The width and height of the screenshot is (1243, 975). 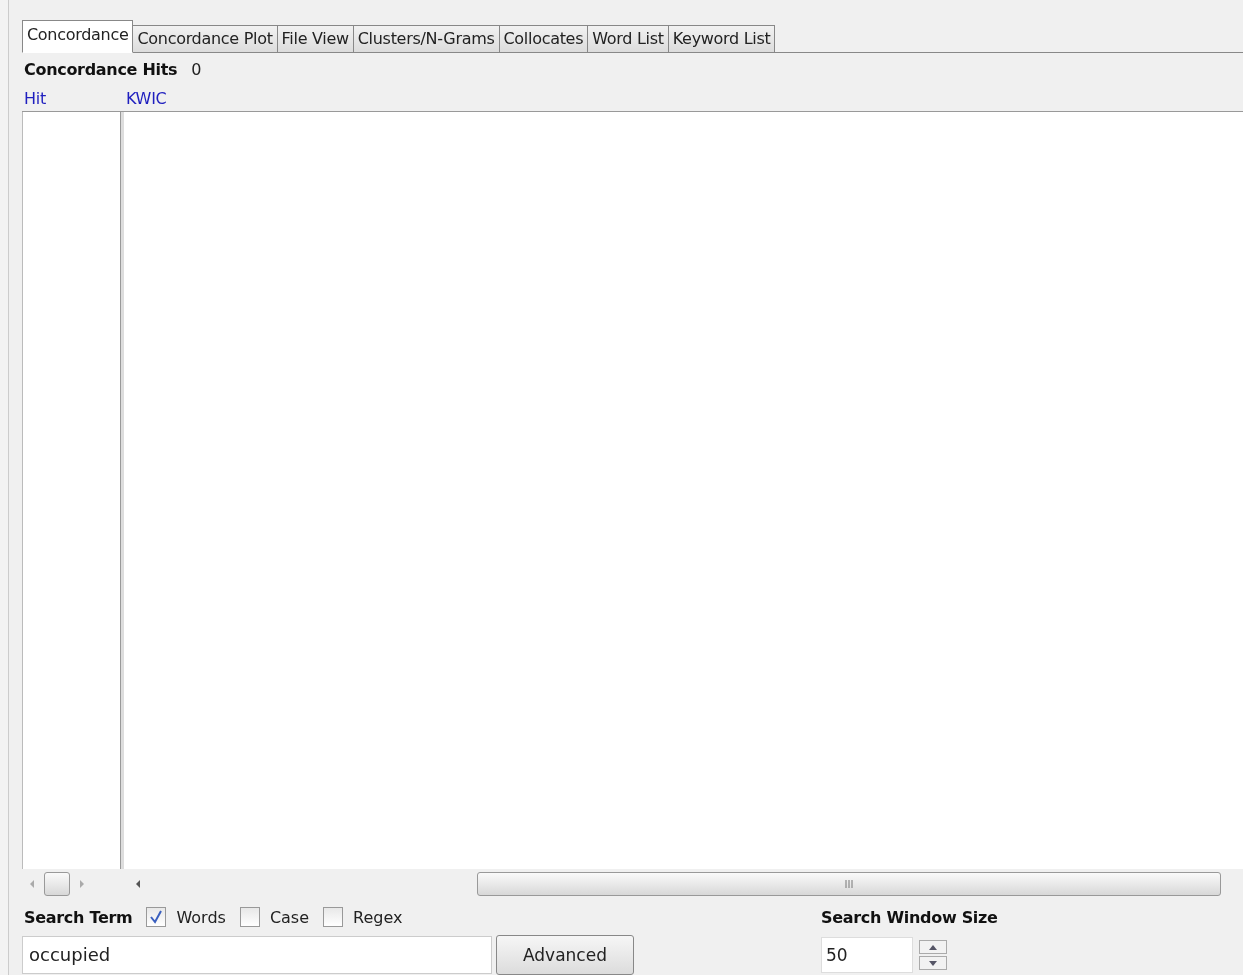 I want to click on tab: File View, so click(x=315, y=38).